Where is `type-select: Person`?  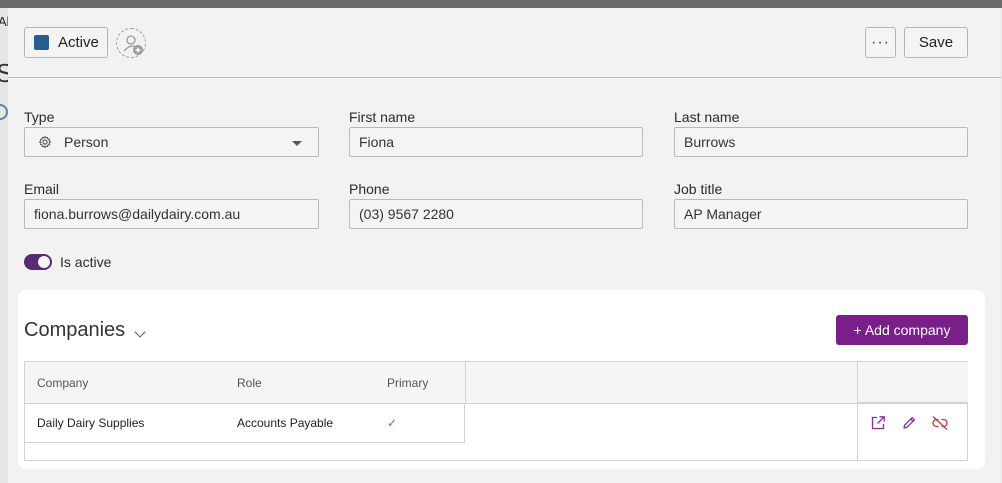 type-select: Person is located at coordinates (171, 142).